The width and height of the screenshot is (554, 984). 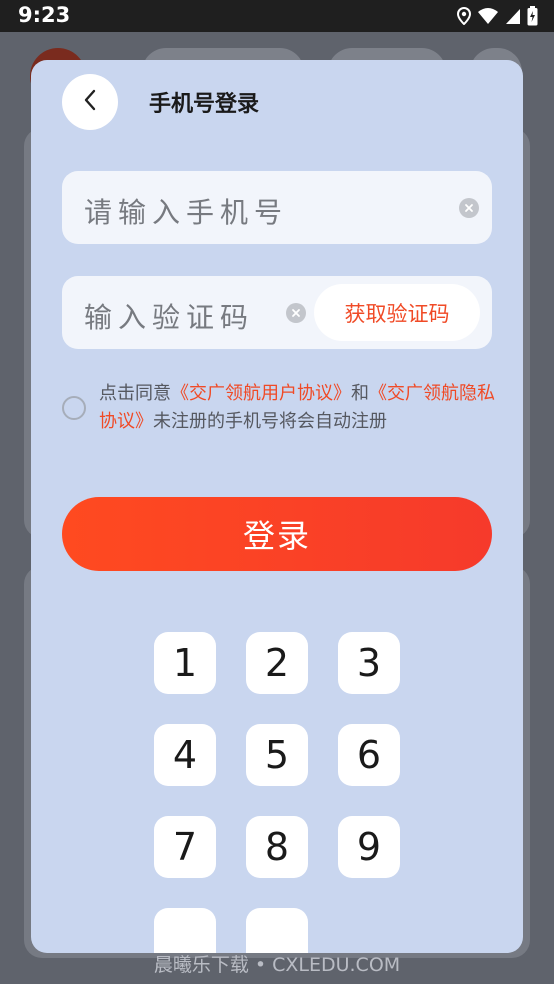 What do you see at coordinates (44, 15) in the screenshot?
I see `status-time: 9:23` at bounding box center [44, 15].